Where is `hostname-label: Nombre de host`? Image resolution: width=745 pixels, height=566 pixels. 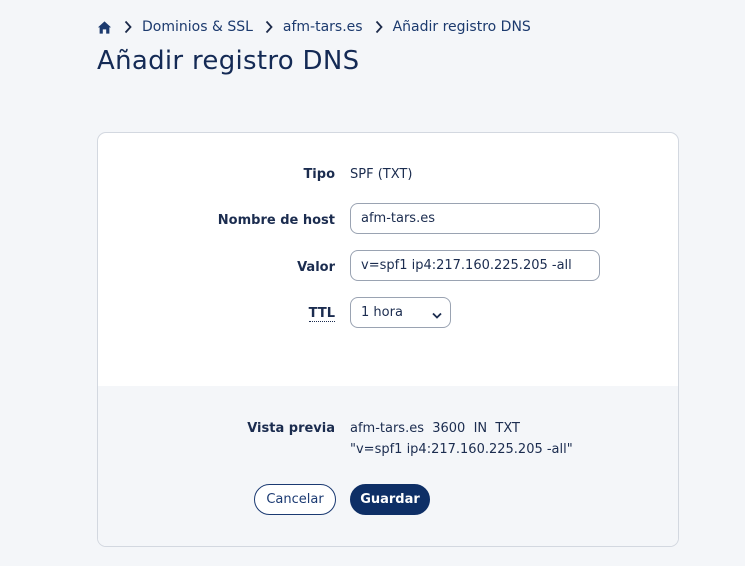 hostname-label: Nombre de host is located at coordinates (276, 220).